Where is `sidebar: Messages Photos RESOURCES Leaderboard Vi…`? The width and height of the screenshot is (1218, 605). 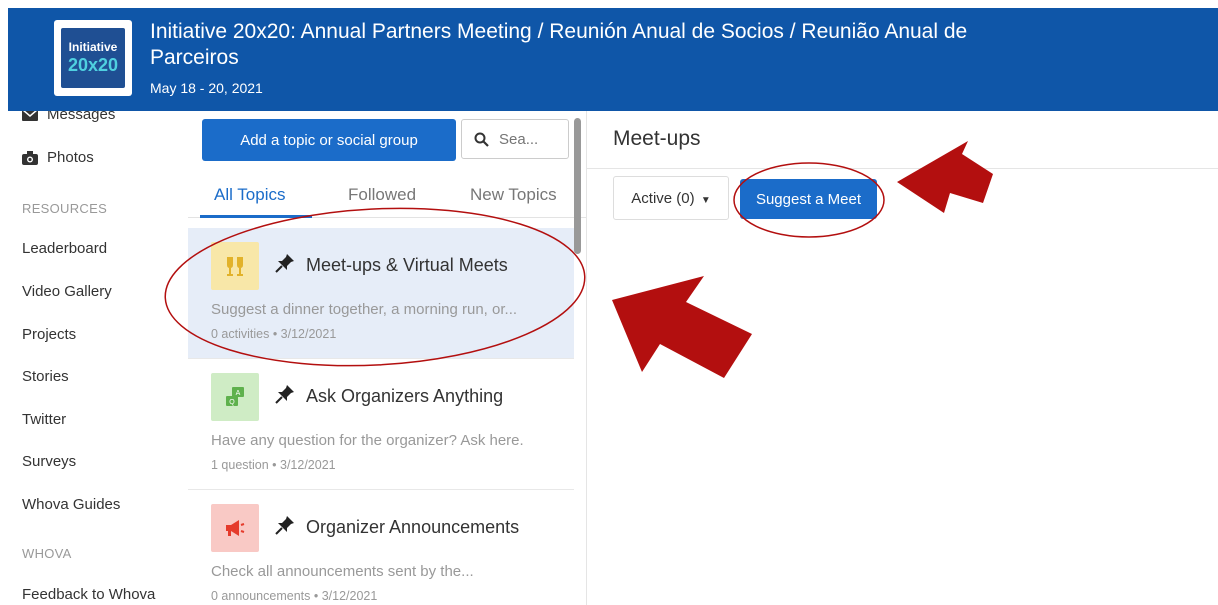
sidebar: Messages Photos RESOURCES Leaderboard Vi… is located at coordinates (94, 358).